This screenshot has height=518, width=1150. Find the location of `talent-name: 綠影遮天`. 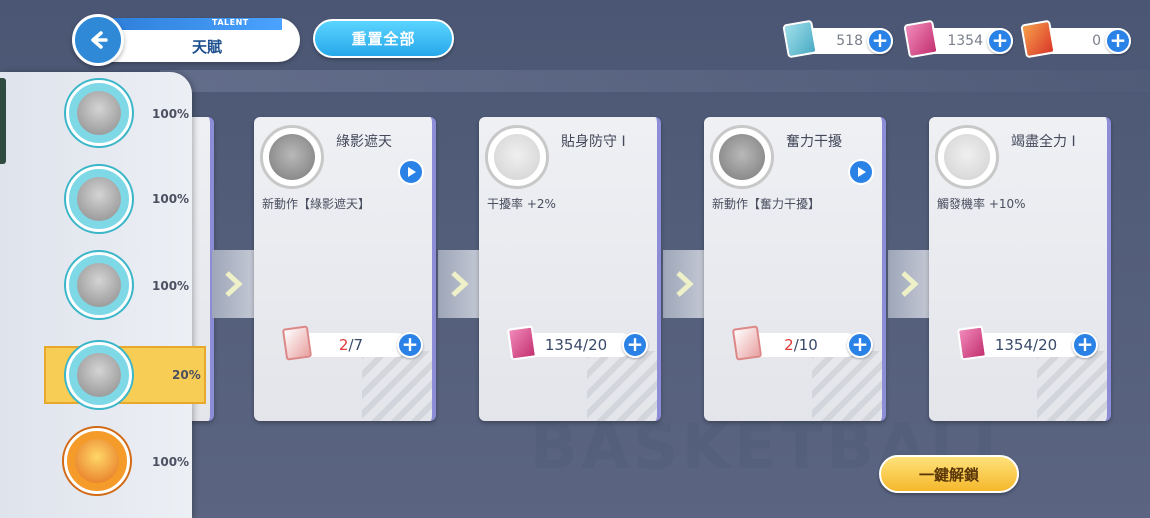

talent-name: 綠影遮天 is located at coordinates (364, 142).